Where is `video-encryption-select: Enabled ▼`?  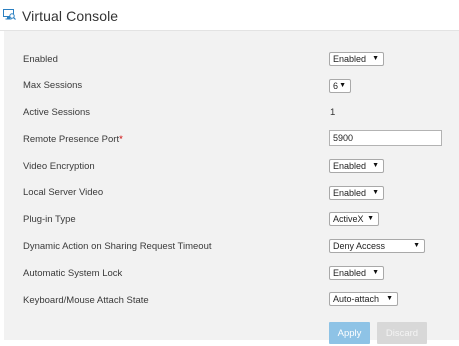
video-encryption-select: Enabled ▼ is located at coordinates (356, 166).